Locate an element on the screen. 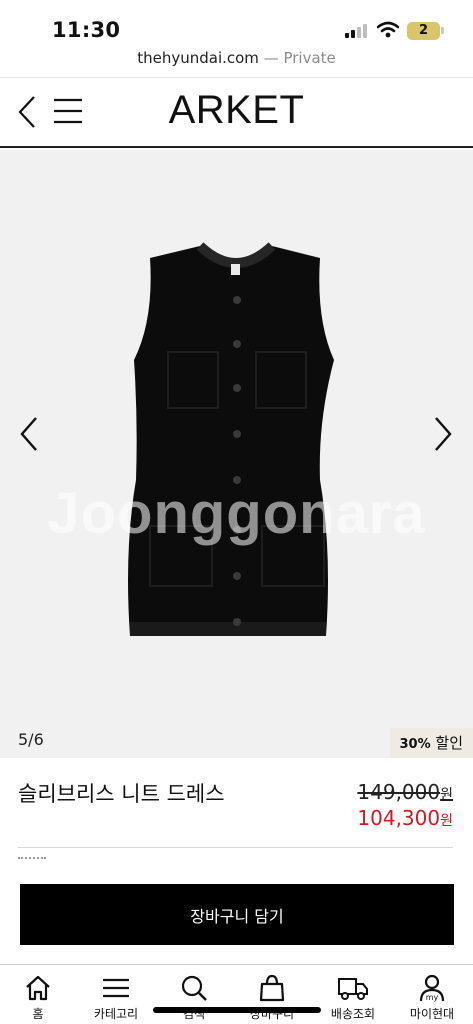  tab-home: 홈 is located at coordinates (39, 997).